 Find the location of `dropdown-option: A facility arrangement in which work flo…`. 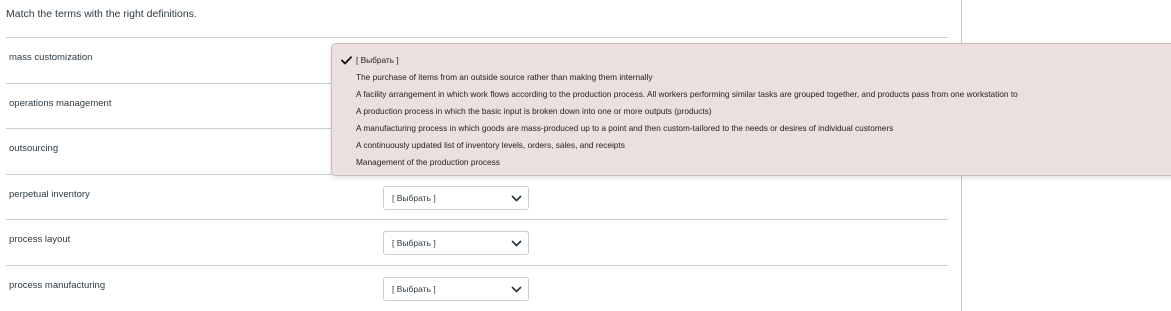

dropdown-option: A facility arrangement in which work flo… is located at coordinates (687, 94).